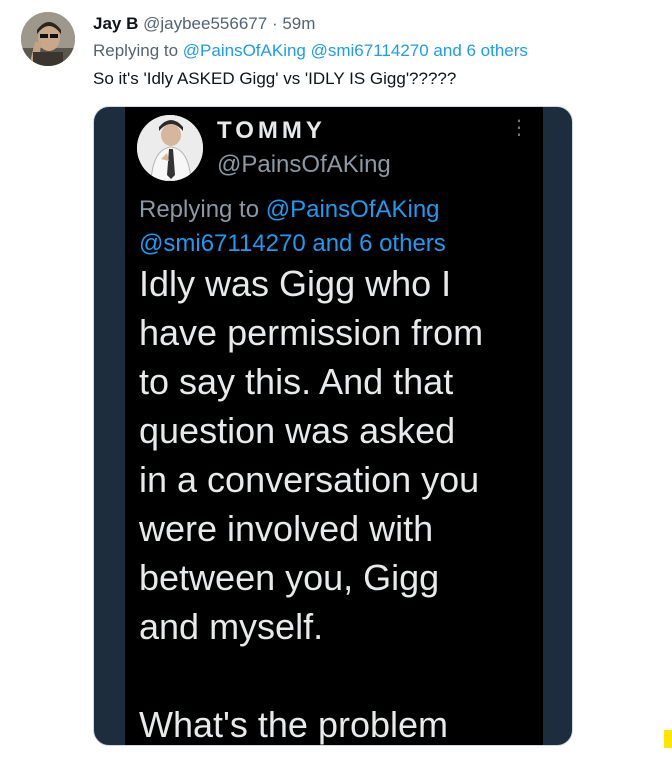  Describe the element at coordinates (115, 23) in the screenshot. I see `display-name: Jay B` at that location.